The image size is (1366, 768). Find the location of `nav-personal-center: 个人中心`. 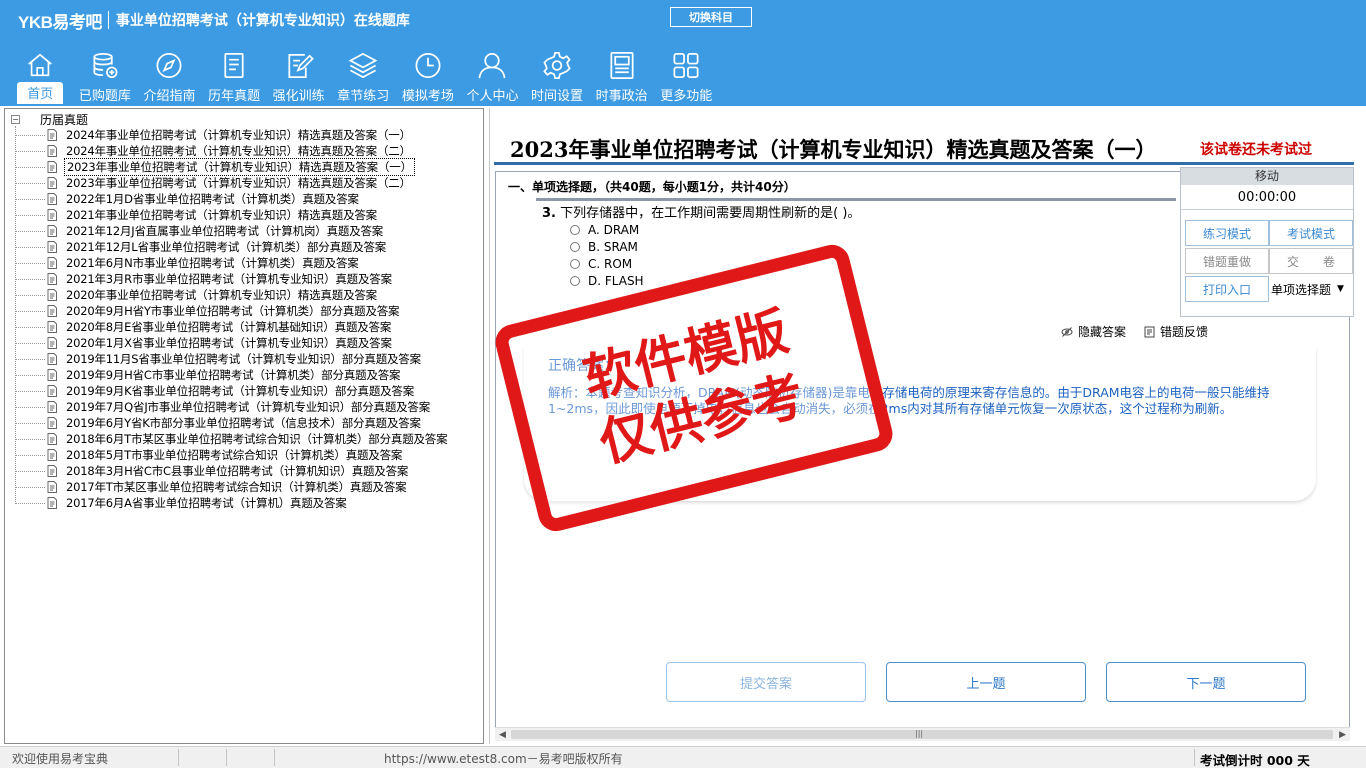

nav-personal-center: 个人中心 is located at coordinates (492, 76).